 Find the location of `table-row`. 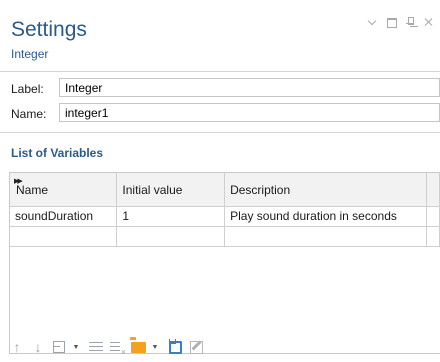

table-row is located at coordinates (225, 236).